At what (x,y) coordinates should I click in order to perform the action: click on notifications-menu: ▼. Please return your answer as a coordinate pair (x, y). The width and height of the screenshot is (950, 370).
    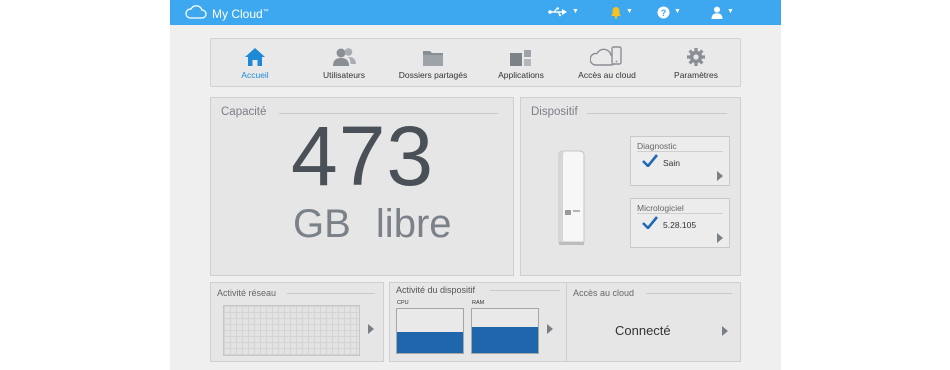
    Looking at the image, I should click on (621, 12).